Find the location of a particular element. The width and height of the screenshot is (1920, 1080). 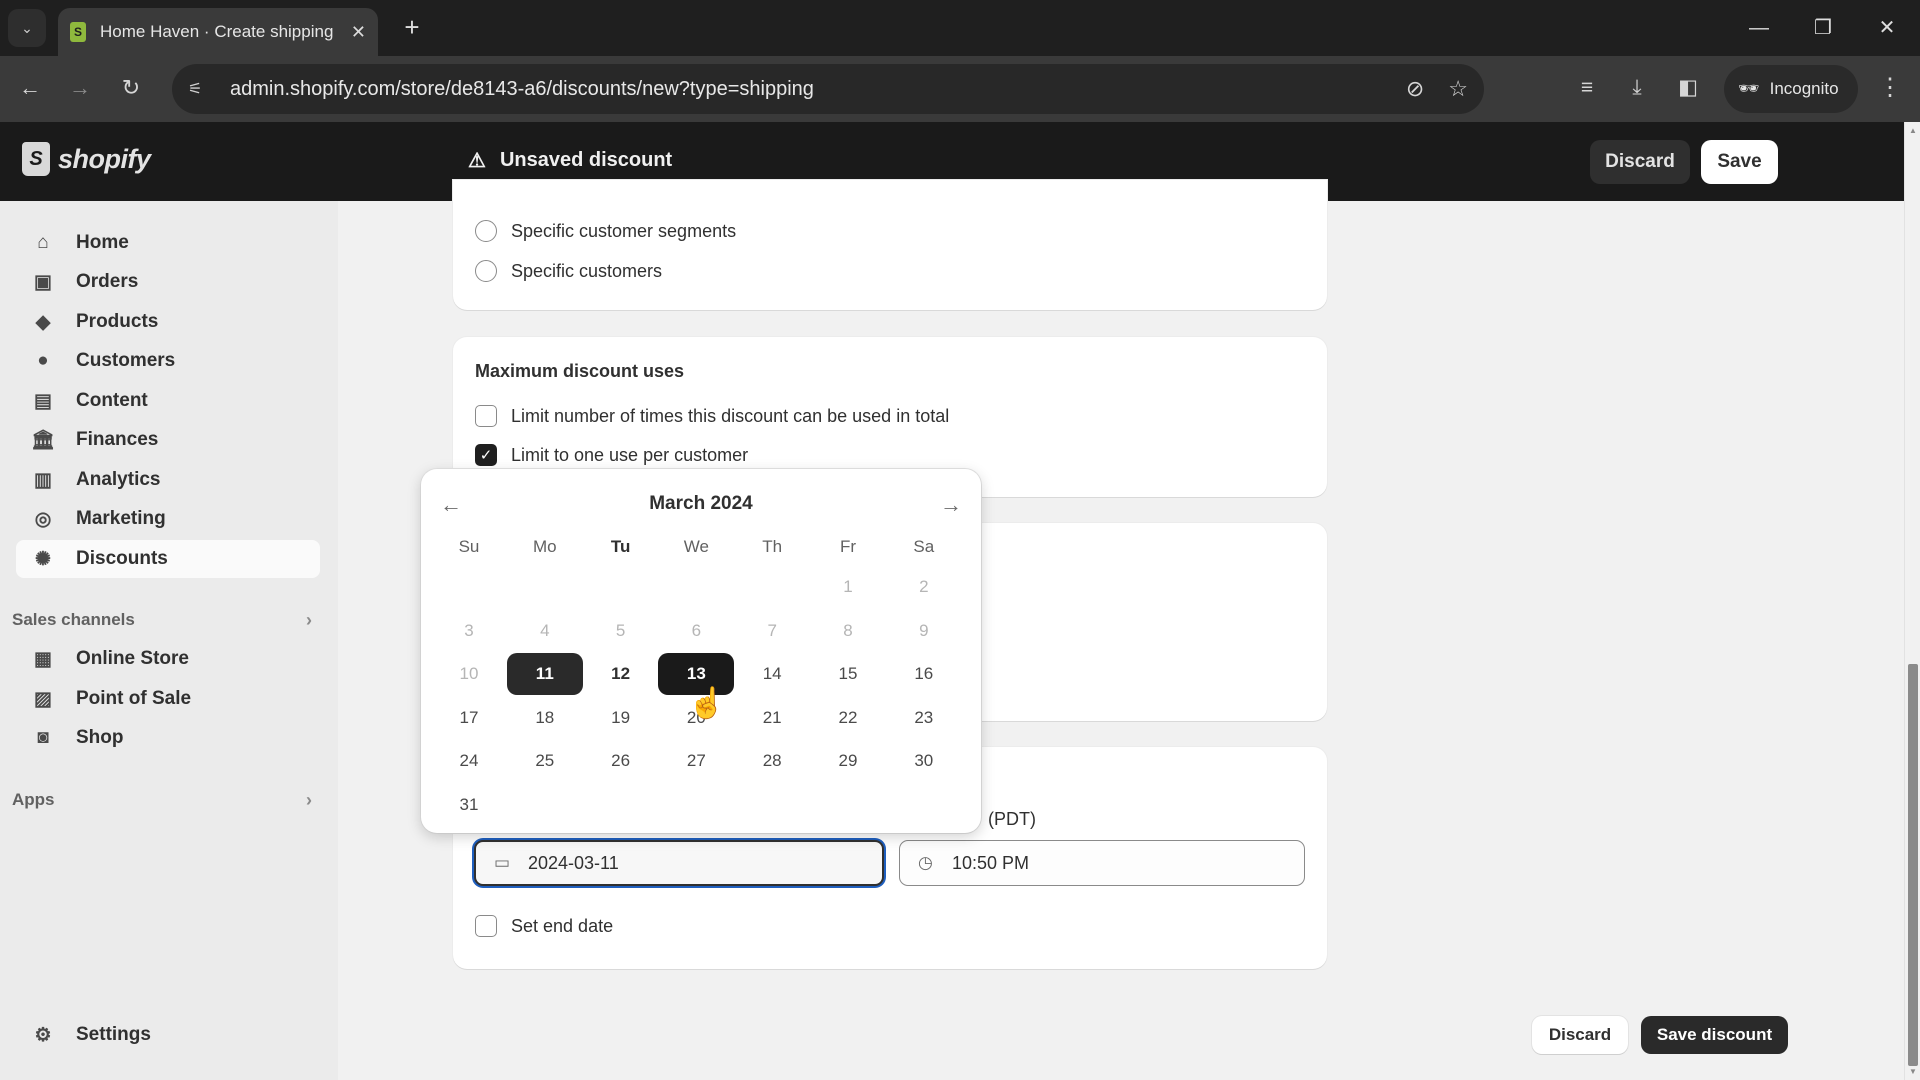

calendar-day: 17 is located at coordinates (469, 718).